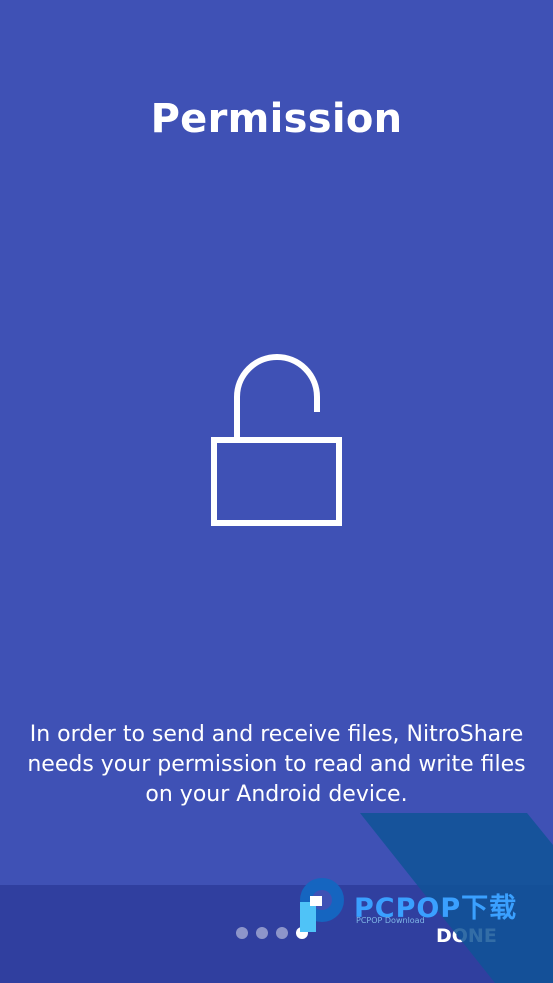 The image size is (553, 983). I want to click on watermark-subtitle: PCPOP Download, so click(390, 920).